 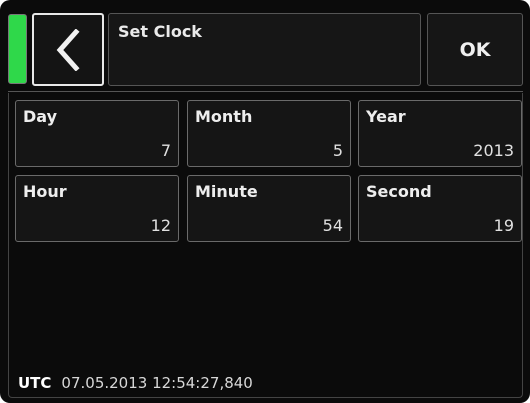 What do you see at coordinates (165, 150) in the screenshot?
I see `day-value: 7` at bounding box center [165, 150].